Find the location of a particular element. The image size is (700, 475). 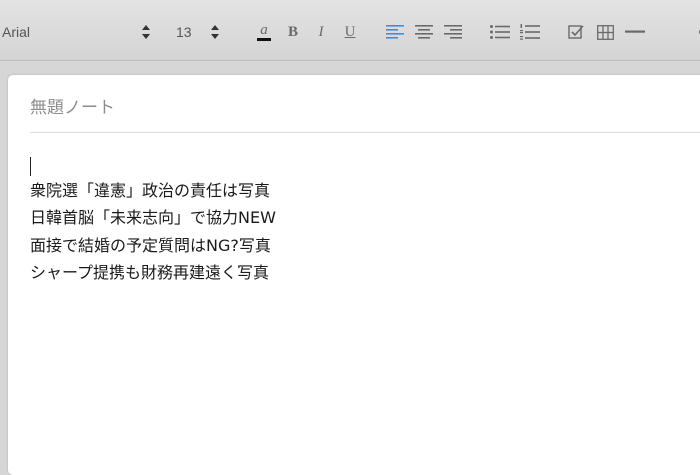

numbered-list-icon is located at coordinates (530, 32).